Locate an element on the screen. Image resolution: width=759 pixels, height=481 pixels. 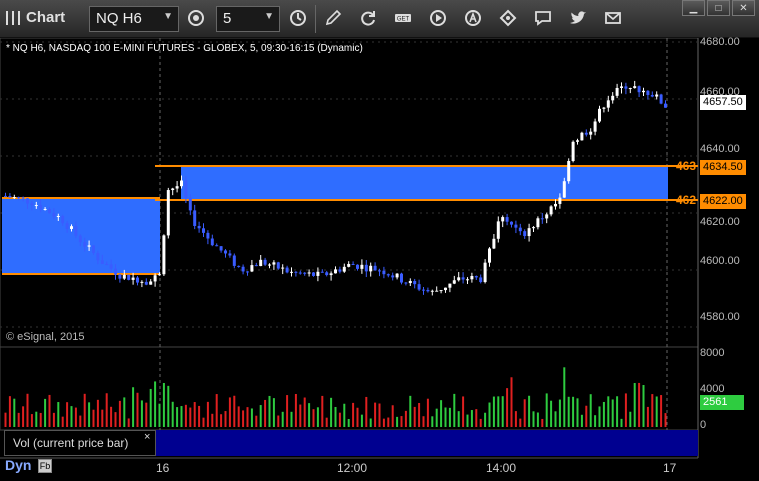
time-label: 14:00 is located at coordinates (501, 468).